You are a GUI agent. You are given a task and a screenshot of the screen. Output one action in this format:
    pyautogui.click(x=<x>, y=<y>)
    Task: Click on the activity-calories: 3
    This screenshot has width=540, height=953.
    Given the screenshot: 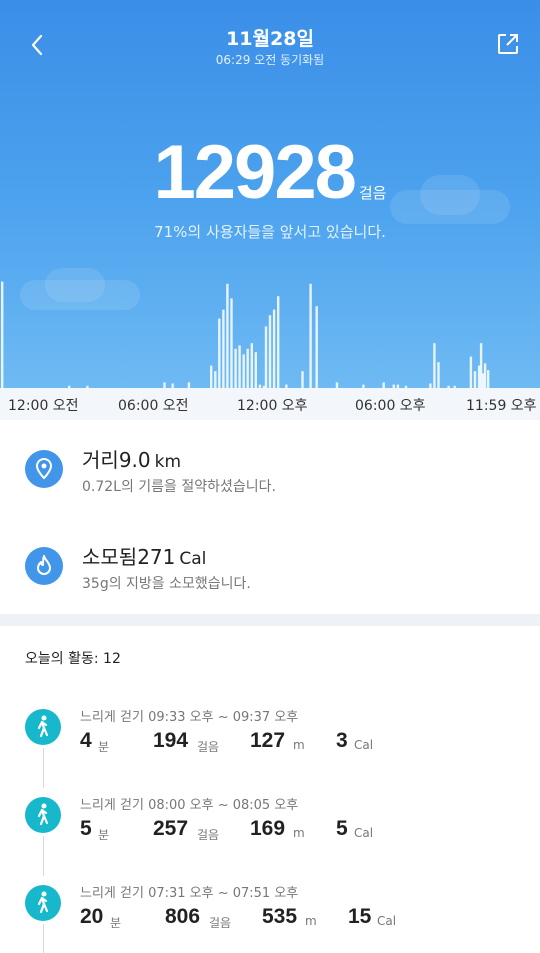 What is the action you would take?
    pyautogui.click(x=342, y=740)
    